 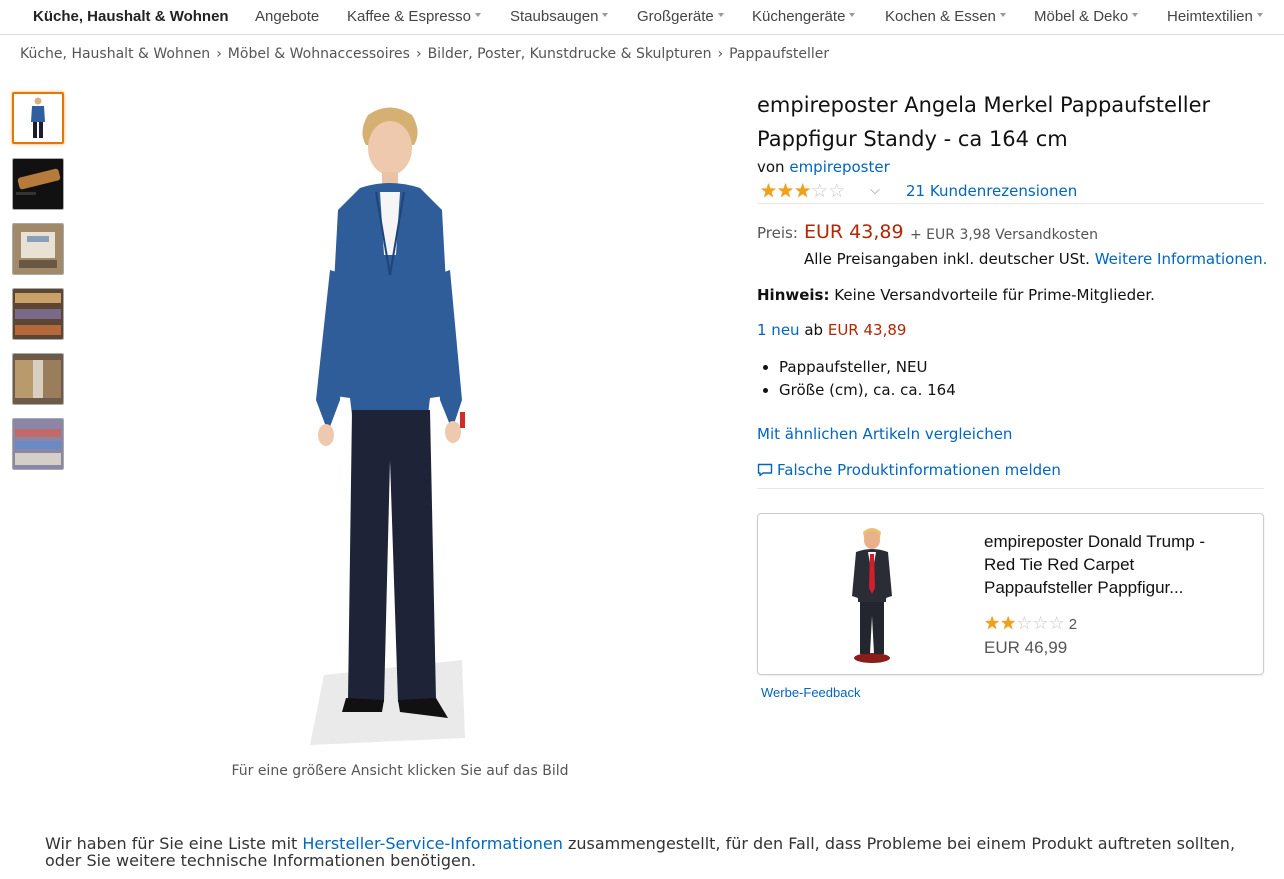 I want to click on ad-price: EUR 46,99, so click(x=1026, y=647).